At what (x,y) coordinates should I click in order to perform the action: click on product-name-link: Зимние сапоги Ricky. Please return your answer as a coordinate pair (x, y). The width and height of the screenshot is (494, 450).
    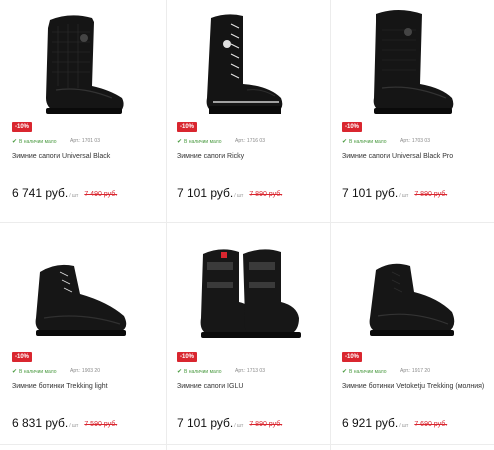
    Looking at the image, I should click on (252, 156).